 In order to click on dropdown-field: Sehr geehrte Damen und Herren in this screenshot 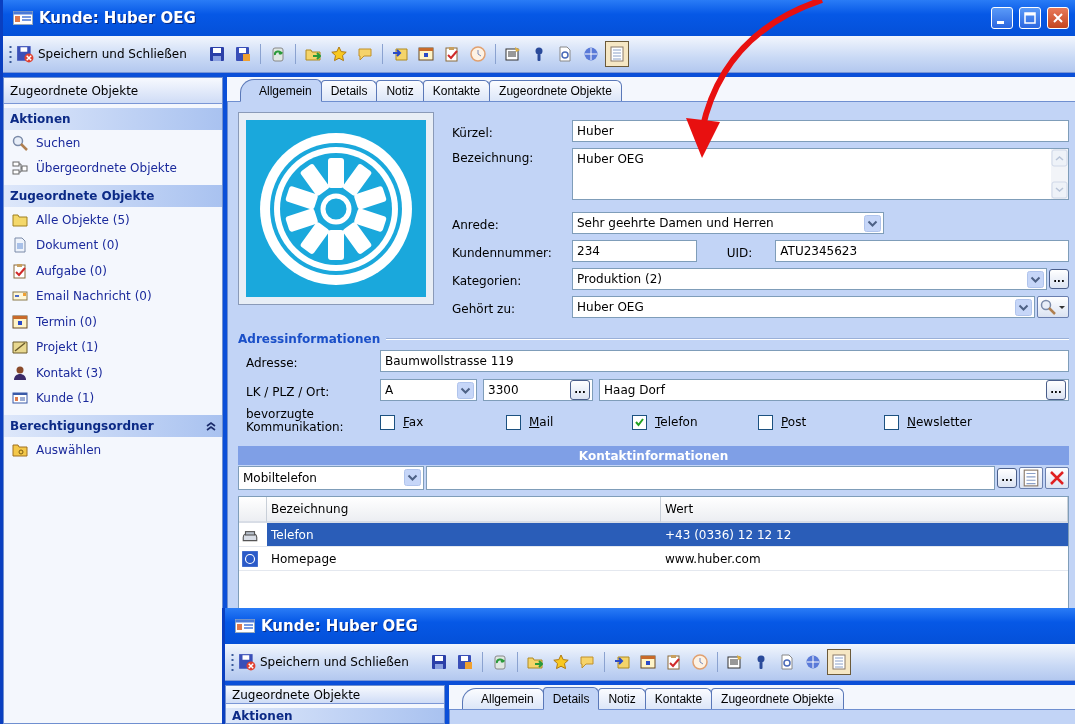, I will do `click(728, 223)`.